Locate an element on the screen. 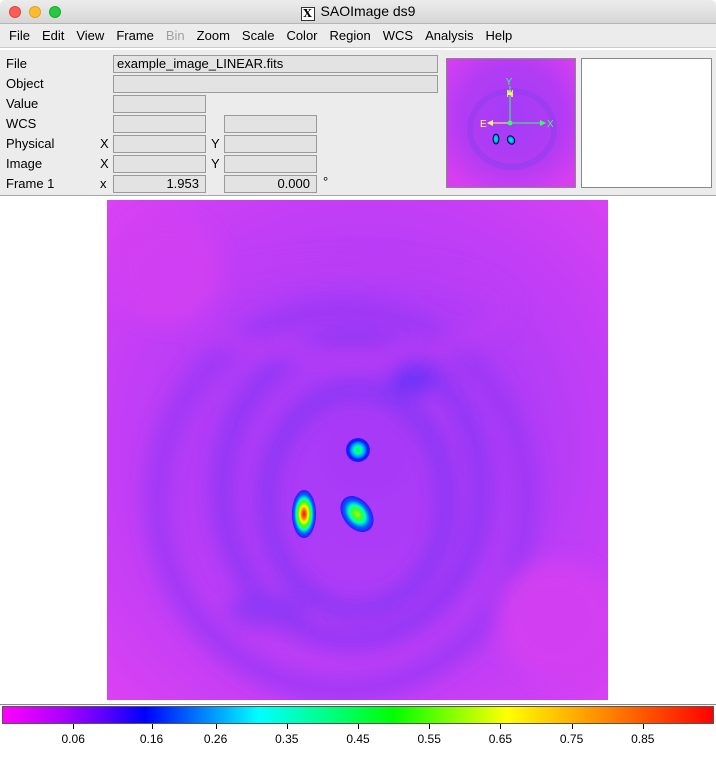  window-title: SAOImage ds9 is located at coordinates (368, 11).